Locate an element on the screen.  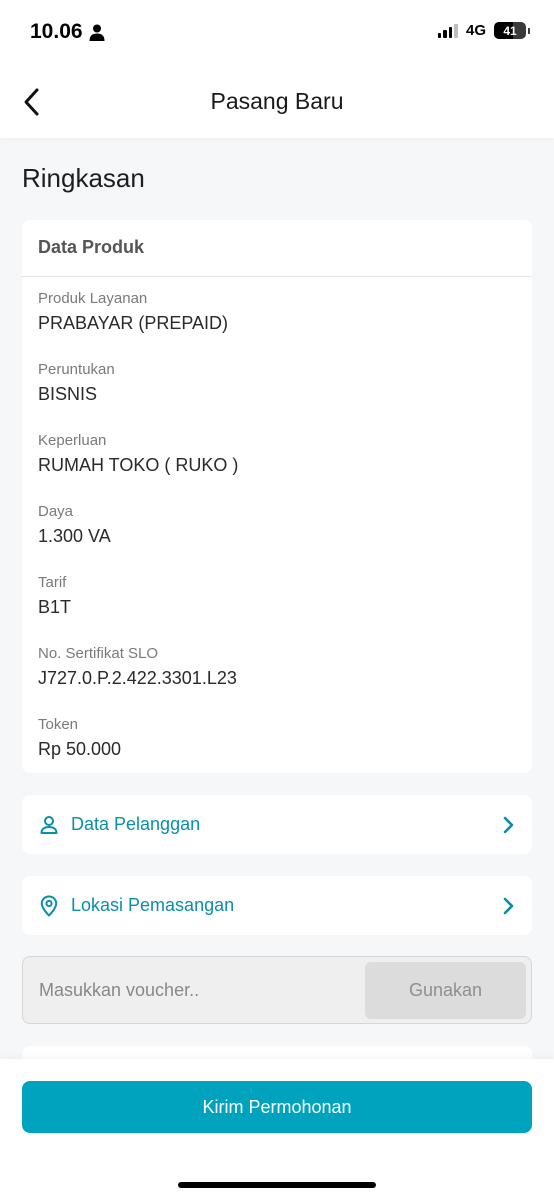
page-title: Pasang Baru is located at coordinates (277, 101).